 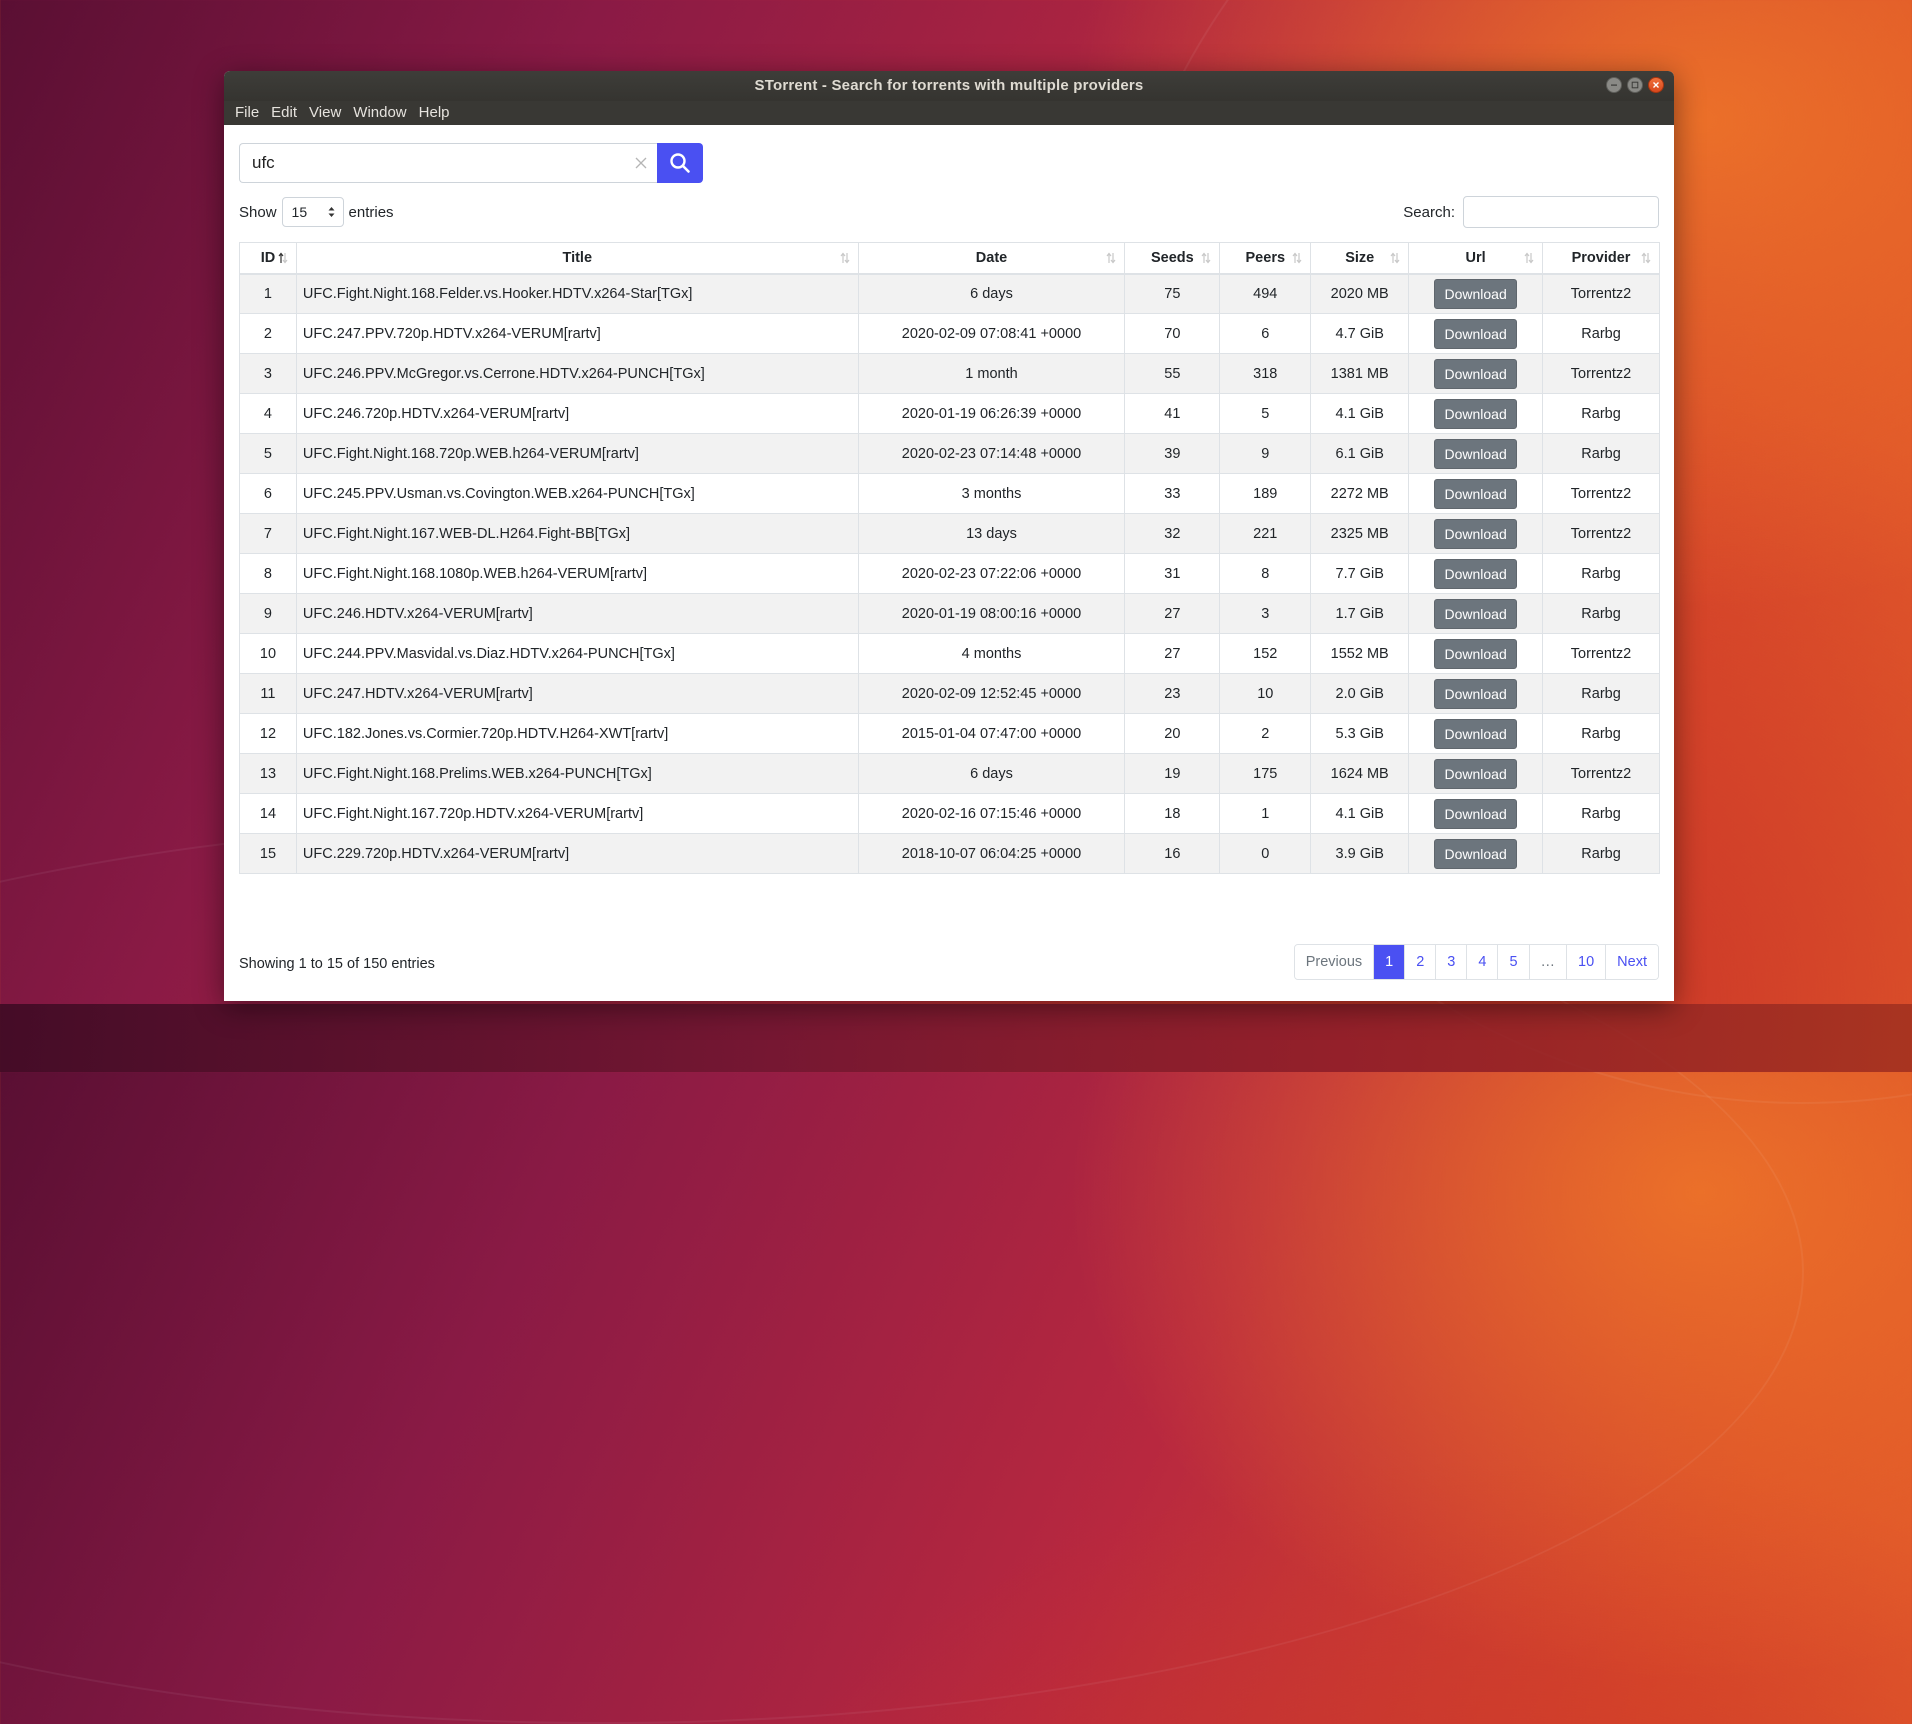 I want to click on cell-seeds: 33, so click(x=1172, y=493).